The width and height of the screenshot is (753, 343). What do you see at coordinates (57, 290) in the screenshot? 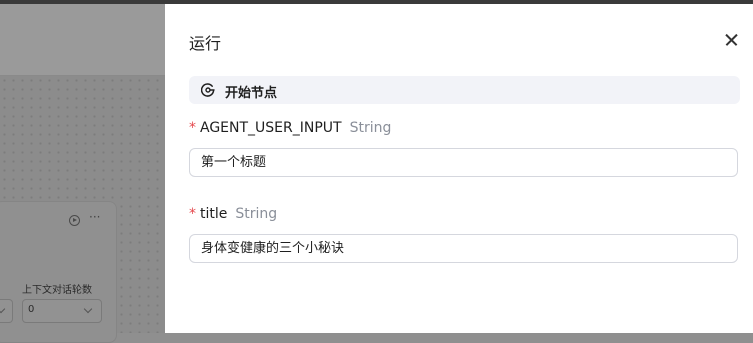
I see `context-rounds-label: 上下文对话轮数` at bounding box center [57, 290].